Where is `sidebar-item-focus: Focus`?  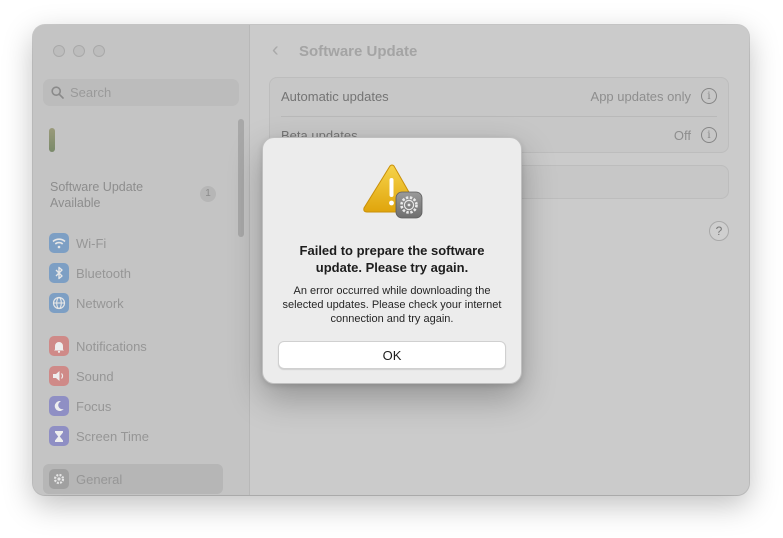 sidebar-item-focus: Focus is located at coordinates (80, 406).